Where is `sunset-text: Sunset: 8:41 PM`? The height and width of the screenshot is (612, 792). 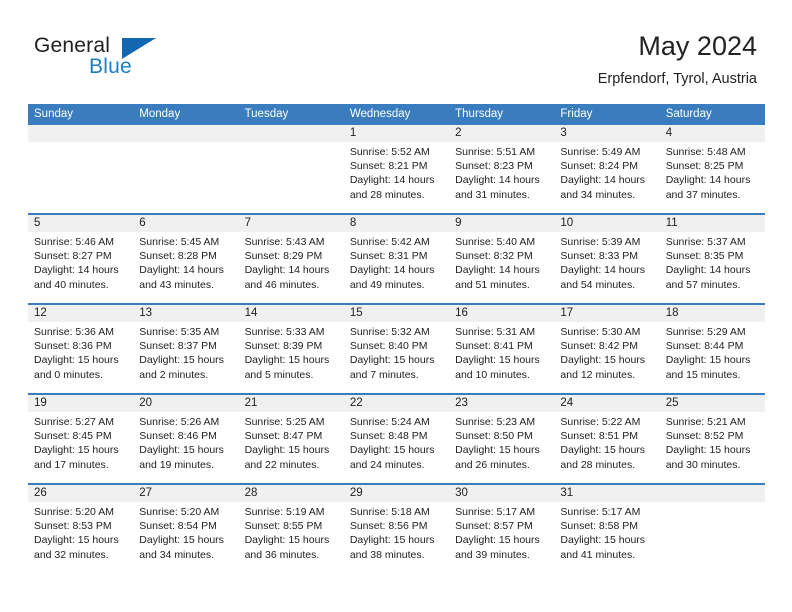
sunset-text: Sunset: 8:41 PM is located at coordinates (494, 346).